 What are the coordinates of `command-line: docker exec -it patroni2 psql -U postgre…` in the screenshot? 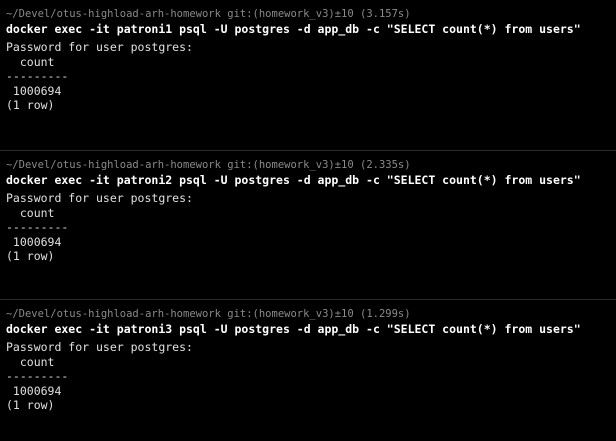 It's located at (308, 180).